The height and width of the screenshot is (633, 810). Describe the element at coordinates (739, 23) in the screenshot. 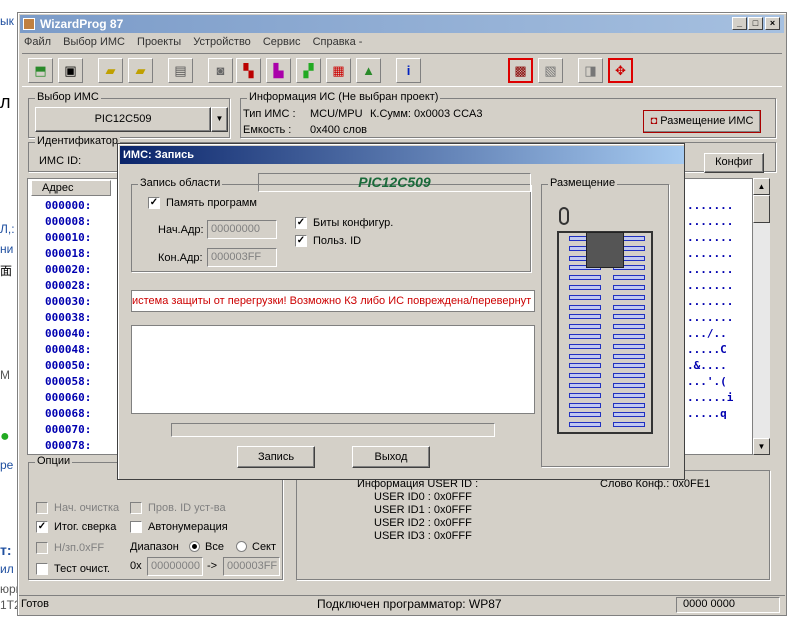

I see `minimize-button: _` at that location.